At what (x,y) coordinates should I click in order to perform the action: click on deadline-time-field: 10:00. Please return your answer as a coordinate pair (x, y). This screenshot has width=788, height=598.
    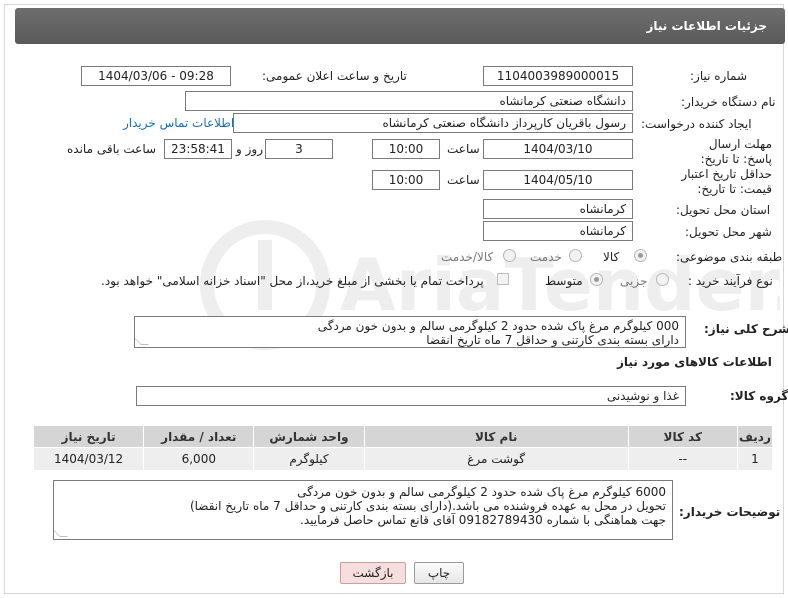
    Looking at the image, I should click on (406, 149).